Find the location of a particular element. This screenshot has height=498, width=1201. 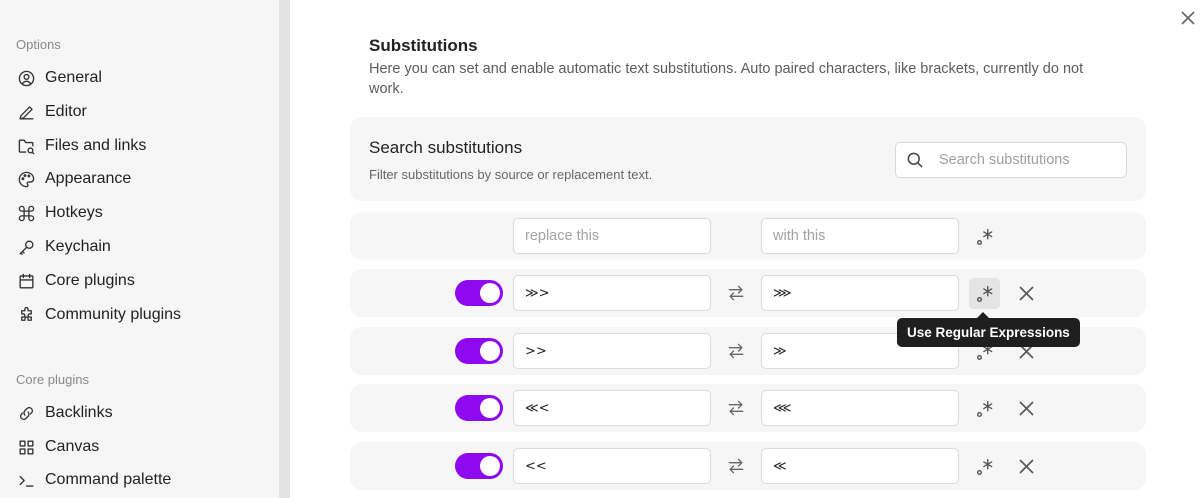

link-icon is located at coordinates (26, 413).